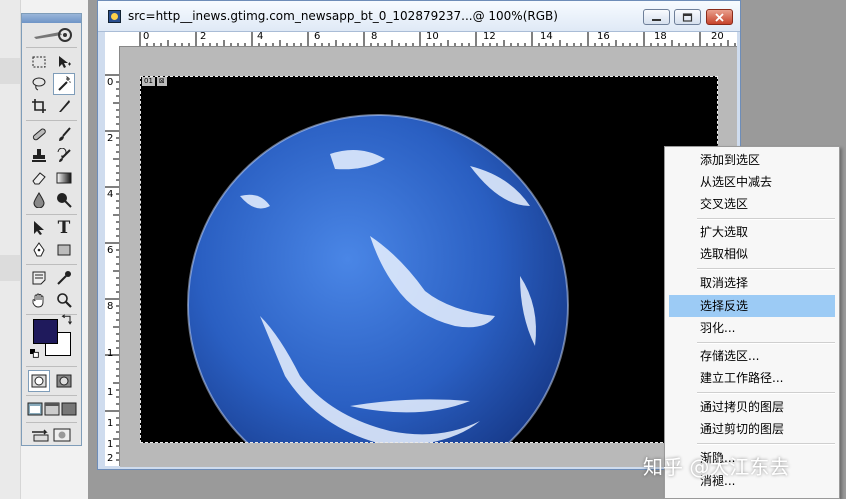 The height and width of the screenshot is (499, 846). Describe the element at coordinates (660, 37) in the screenshot. I see `ruler-label: 18` at that location.